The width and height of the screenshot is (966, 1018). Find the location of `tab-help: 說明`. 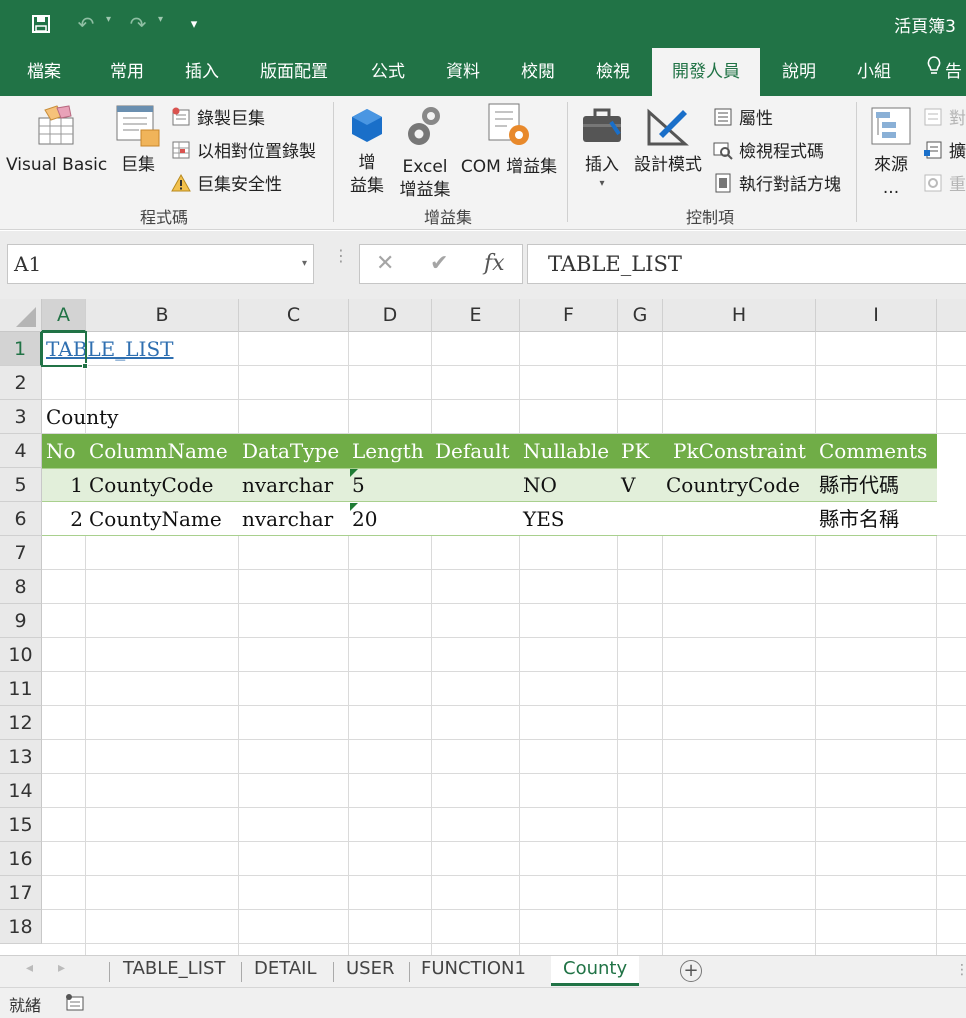

tab-help: 說明 is located at coordinates (799, 72).